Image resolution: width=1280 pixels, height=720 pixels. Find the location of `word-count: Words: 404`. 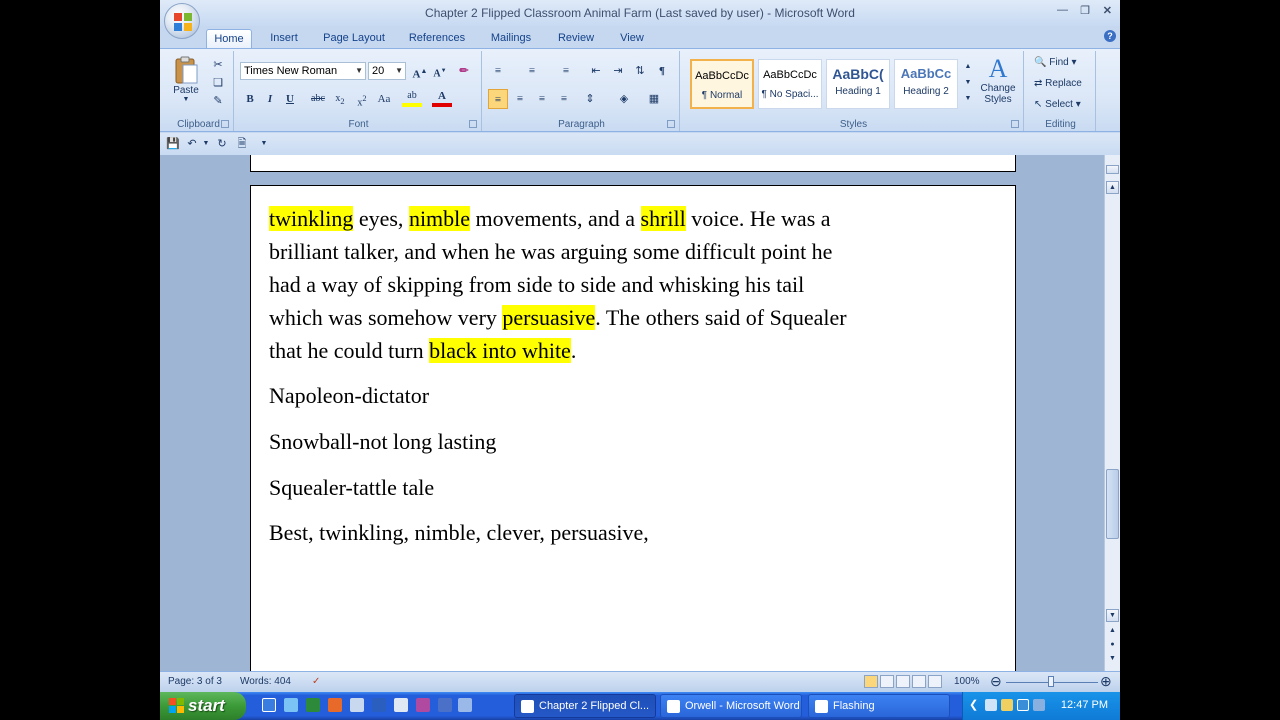

word-count: Words: 404 is located at coordinates (265, 681).